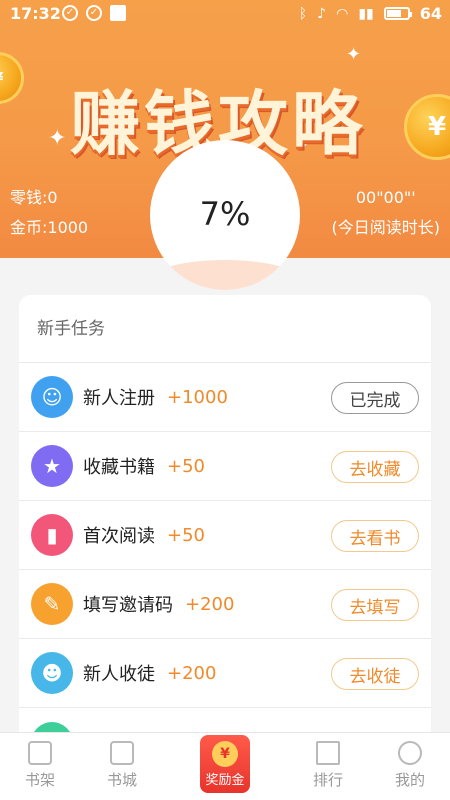  I want to click on tab-label: 书架, so click(39, 780).